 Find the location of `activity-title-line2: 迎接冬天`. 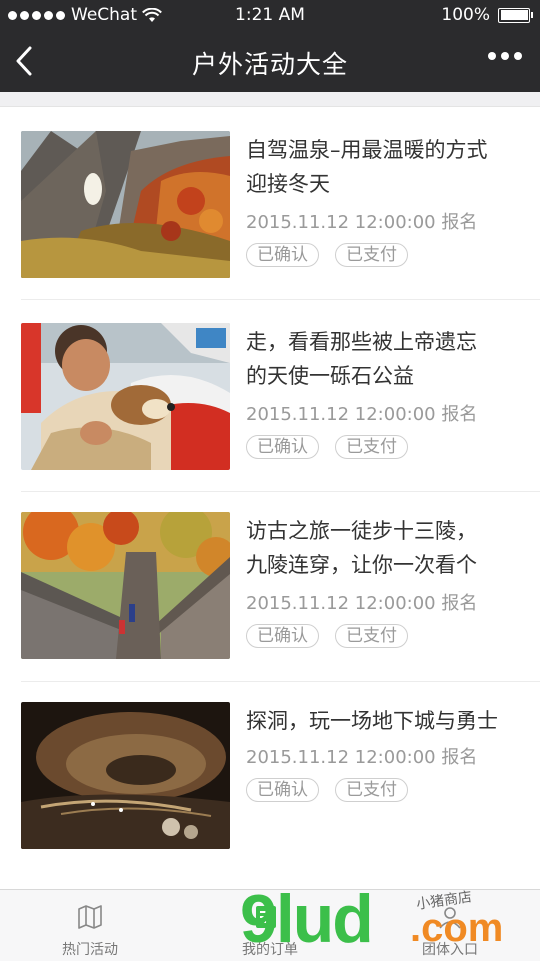

activity-title-line2: 迎接冬天 is located at coordinates (288, 184).